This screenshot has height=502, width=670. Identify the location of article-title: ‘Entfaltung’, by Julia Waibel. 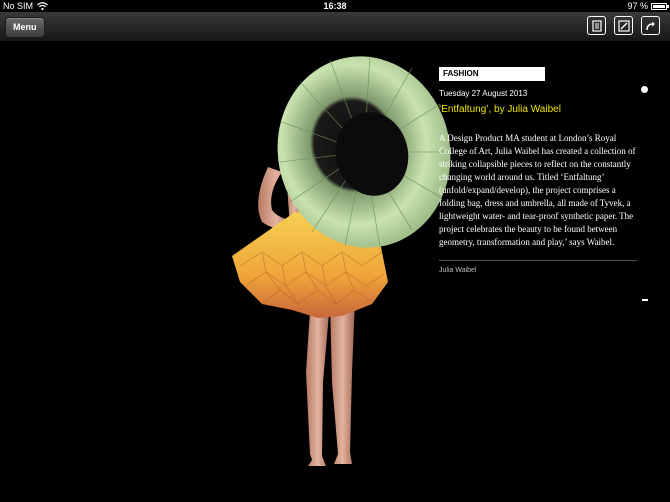
(500, 109).